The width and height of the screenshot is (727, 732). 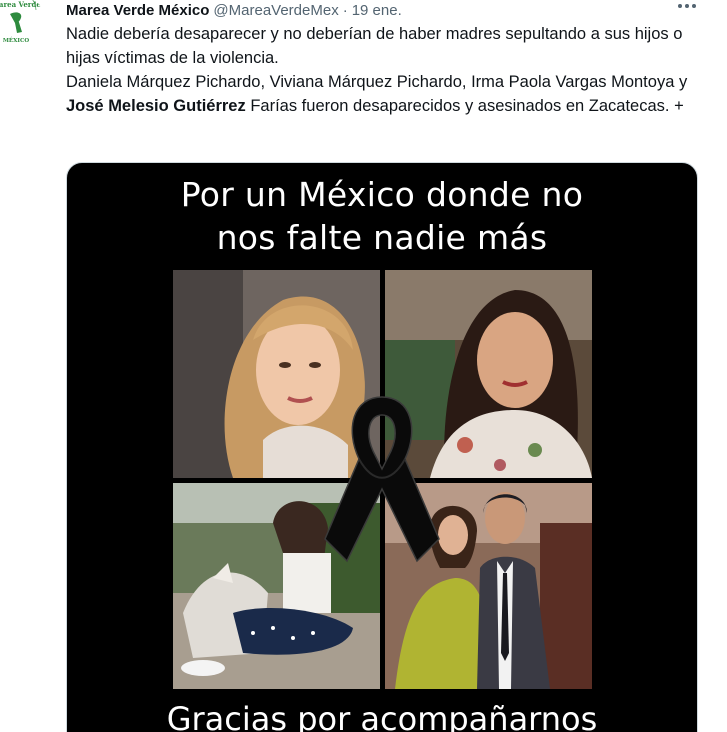 I want to click on user-handle: @MareaVerdeMex, so click(x=275, y=10).